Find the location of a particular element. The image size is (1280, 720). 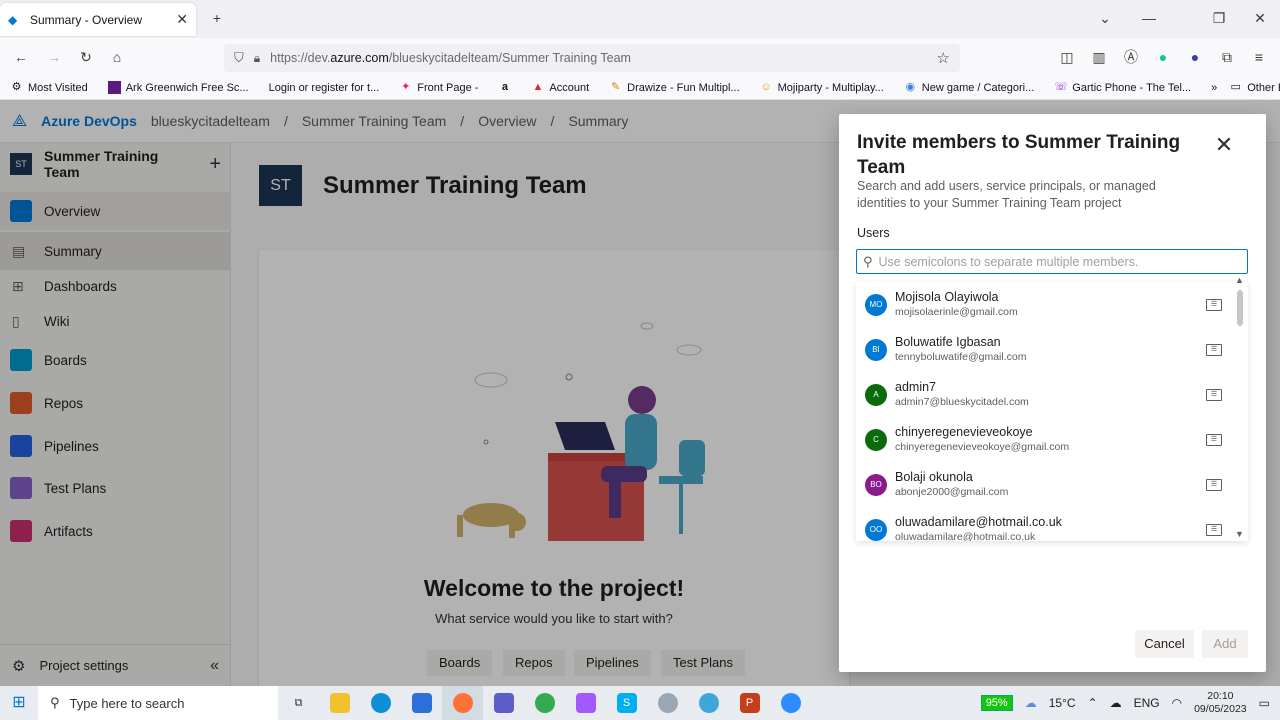

edge-icon is located at coordinates (380, 703).